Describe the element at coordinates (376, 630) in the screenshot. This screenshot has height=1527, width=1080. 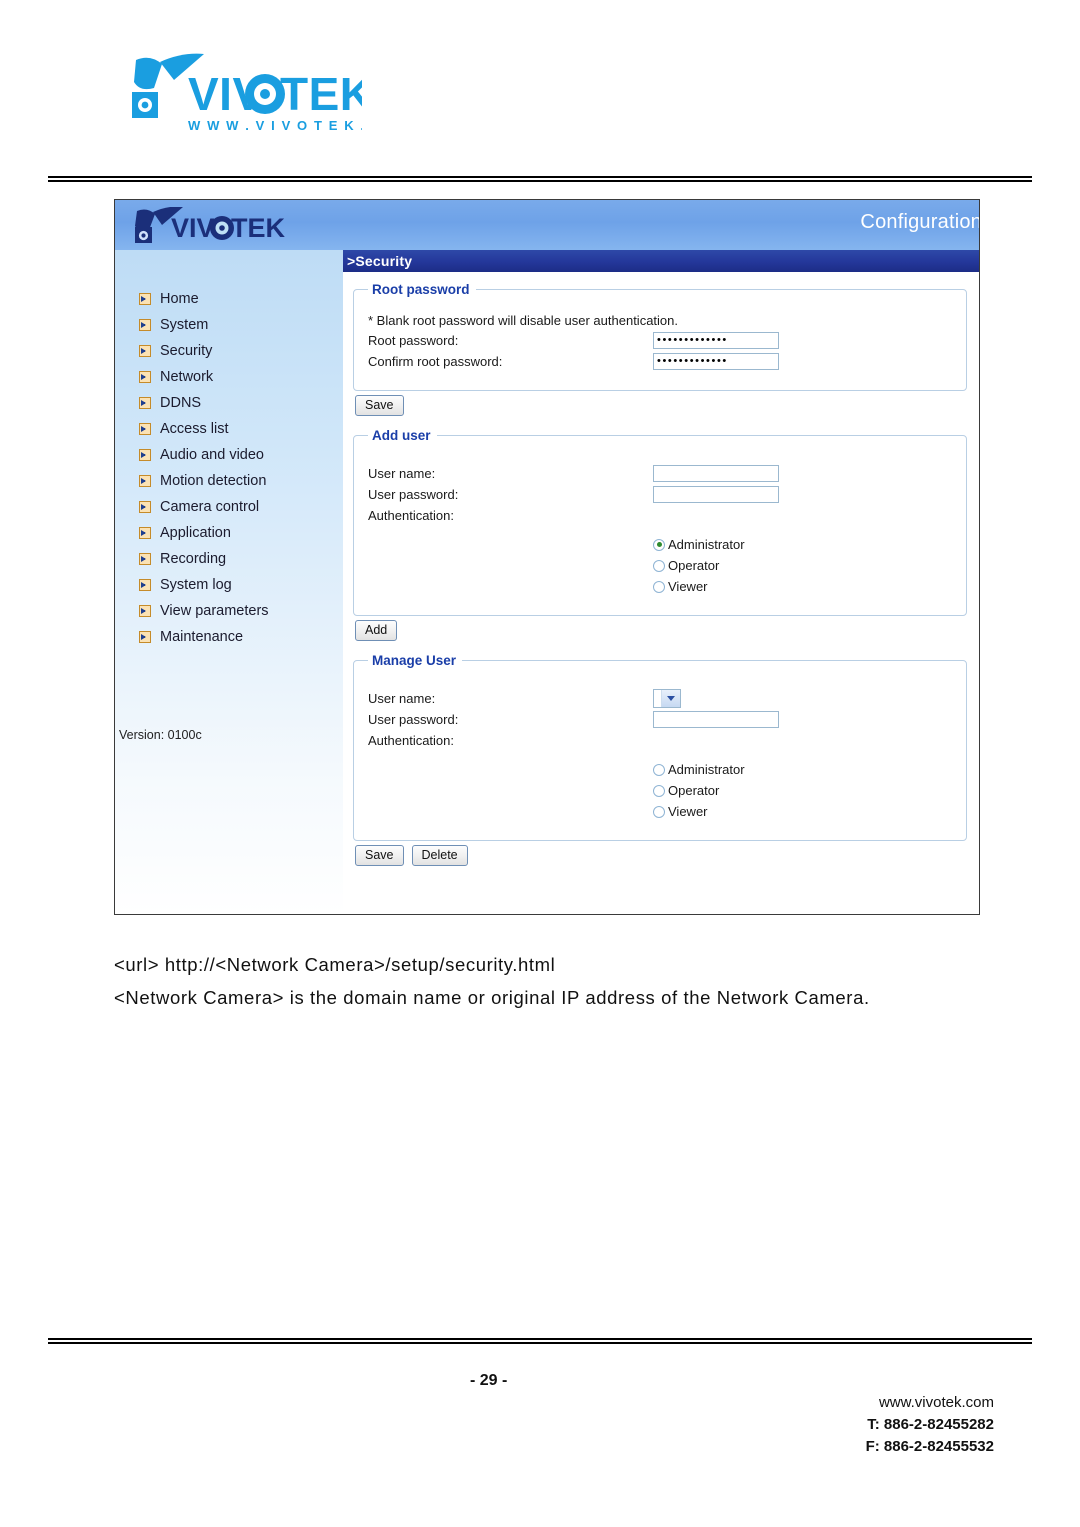
I see `add-user-button: Add` at that location.